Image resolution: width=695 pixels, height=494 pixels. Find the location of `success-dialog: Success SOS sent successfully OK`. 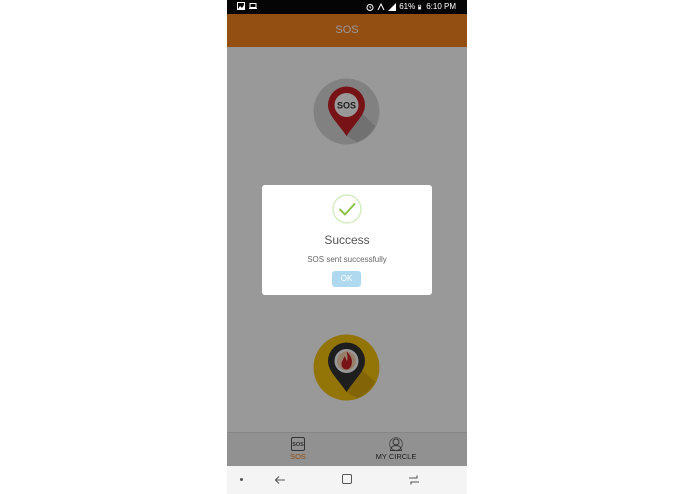

success-dialog: Success SOS sent successfully OK is located at coordinates (347, 240).